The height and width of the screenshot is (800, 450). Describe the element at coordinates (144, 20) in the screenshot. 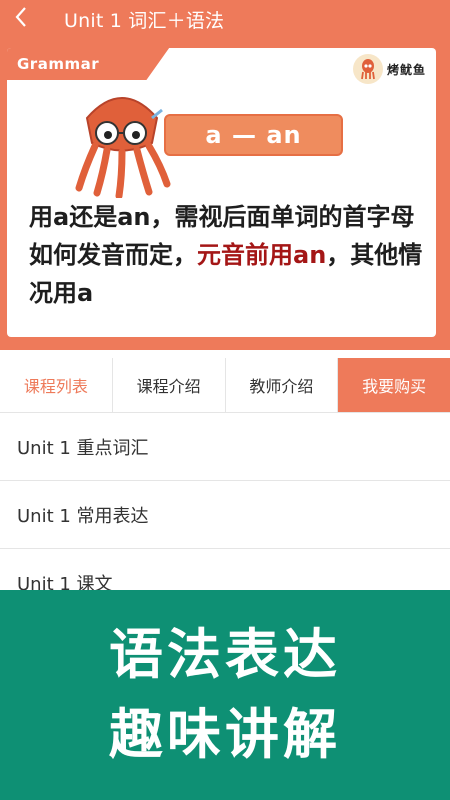

I see `page-title: Unit 1 词汇＋语法` at that location.